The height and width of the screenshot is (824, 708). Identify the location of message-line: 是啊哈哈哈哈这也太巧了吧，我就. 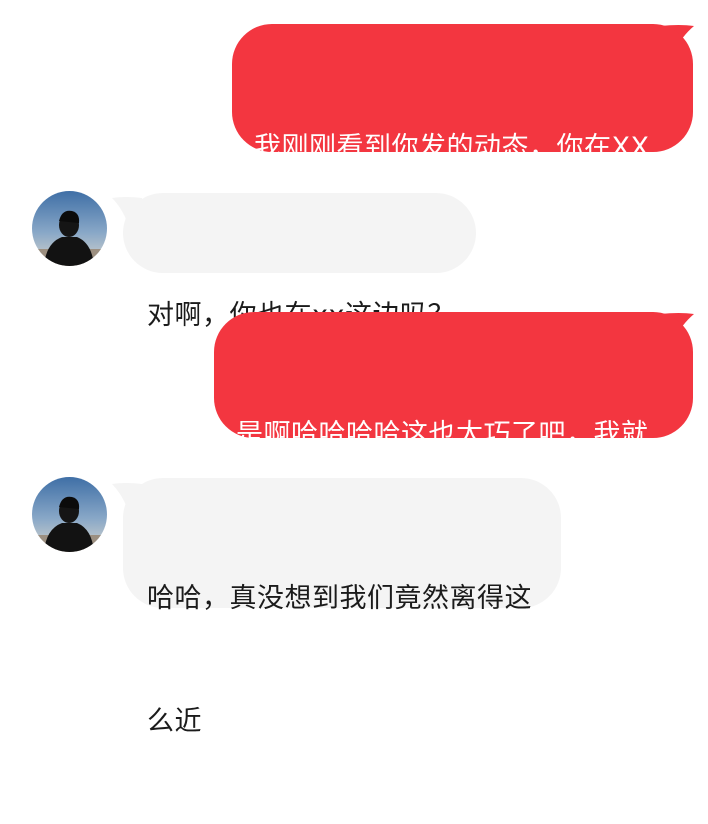
(442, 434).